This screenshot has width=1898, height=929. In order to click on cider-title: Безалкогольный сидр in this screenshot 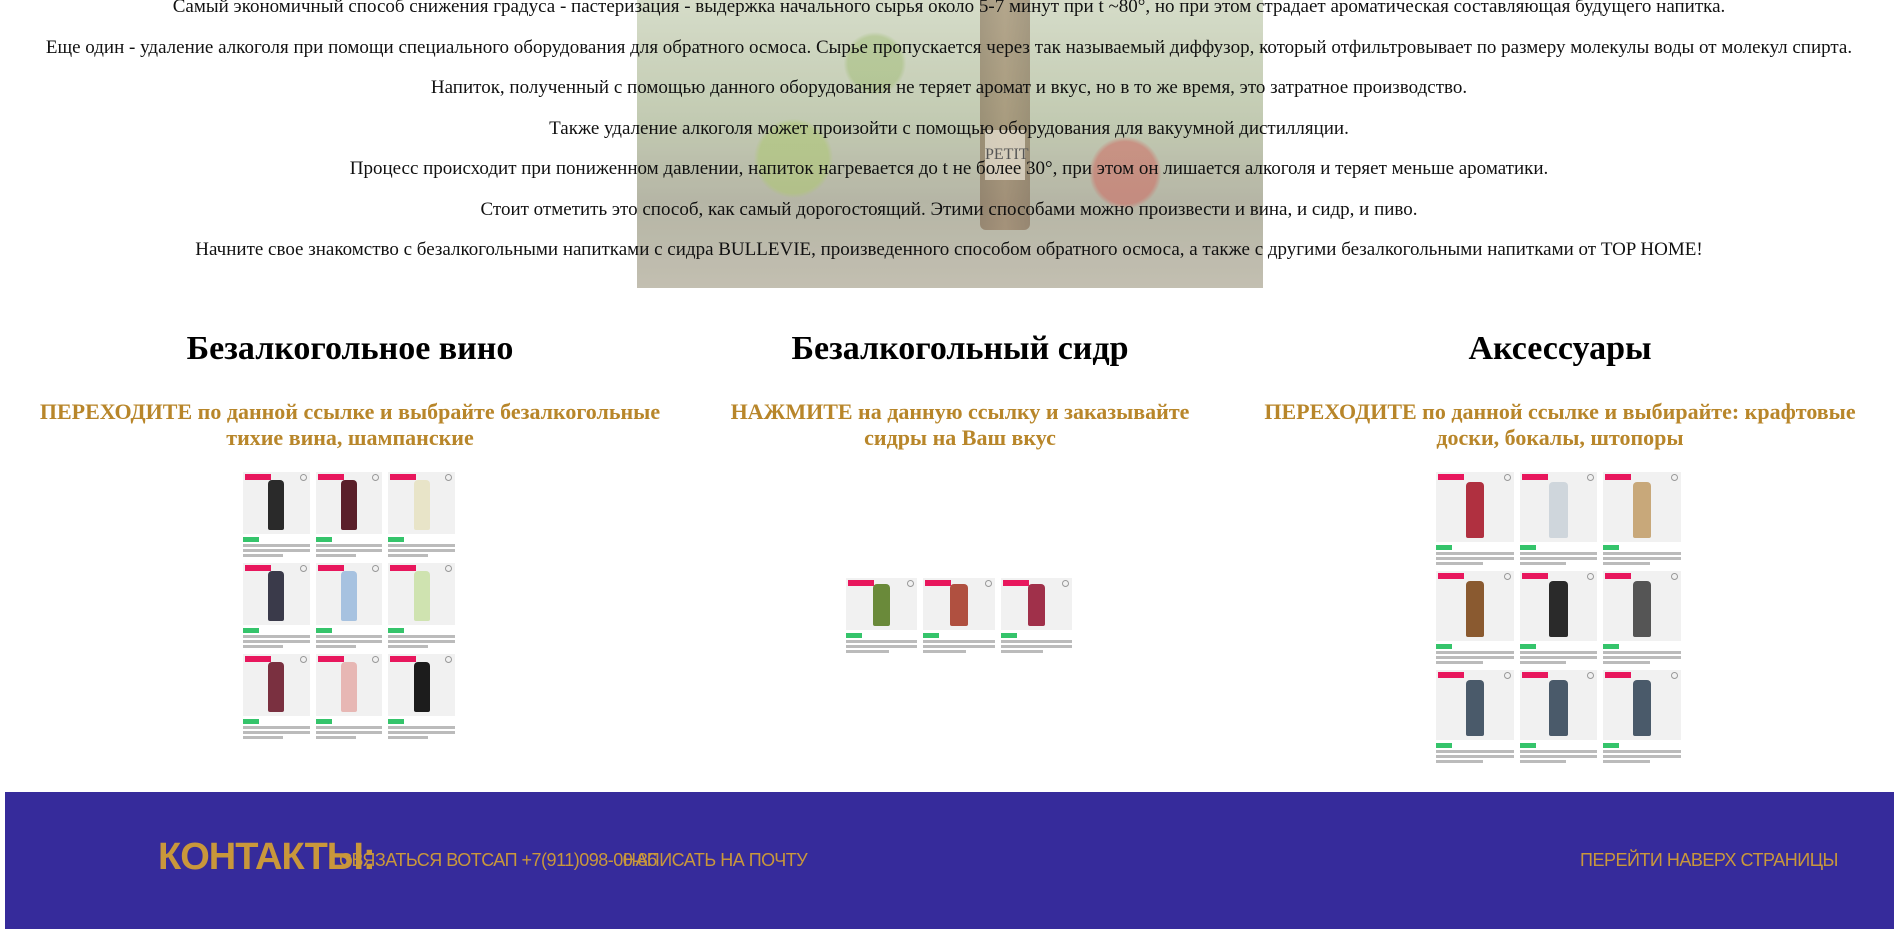, I will do `click(960, 348)`.